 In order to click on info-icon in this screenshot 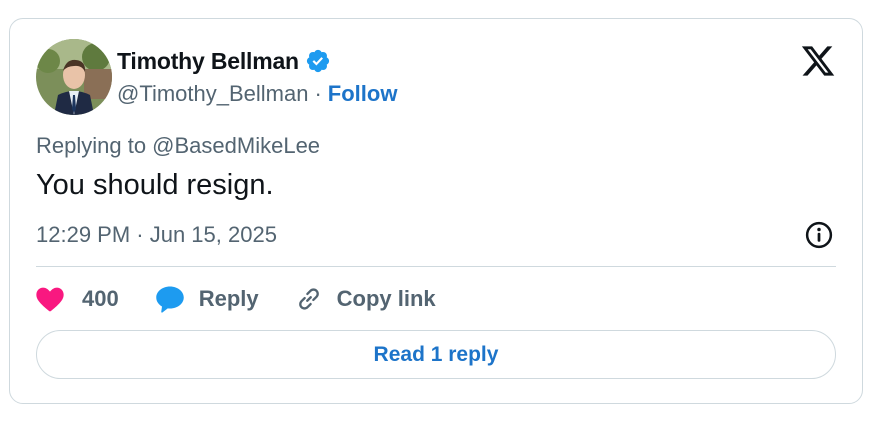, I will do `click(819, 235)`.